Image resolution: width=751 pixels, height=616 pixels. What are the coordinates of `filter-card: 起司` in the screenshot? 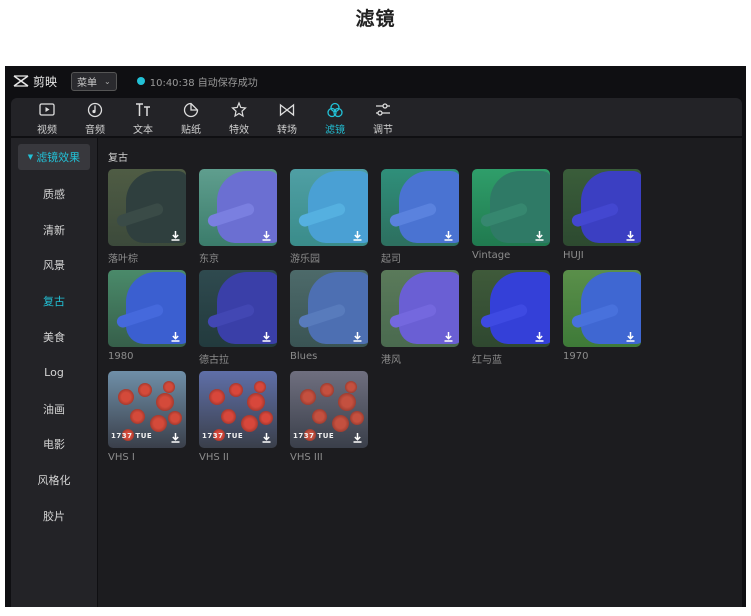 It's located at (420, 217).